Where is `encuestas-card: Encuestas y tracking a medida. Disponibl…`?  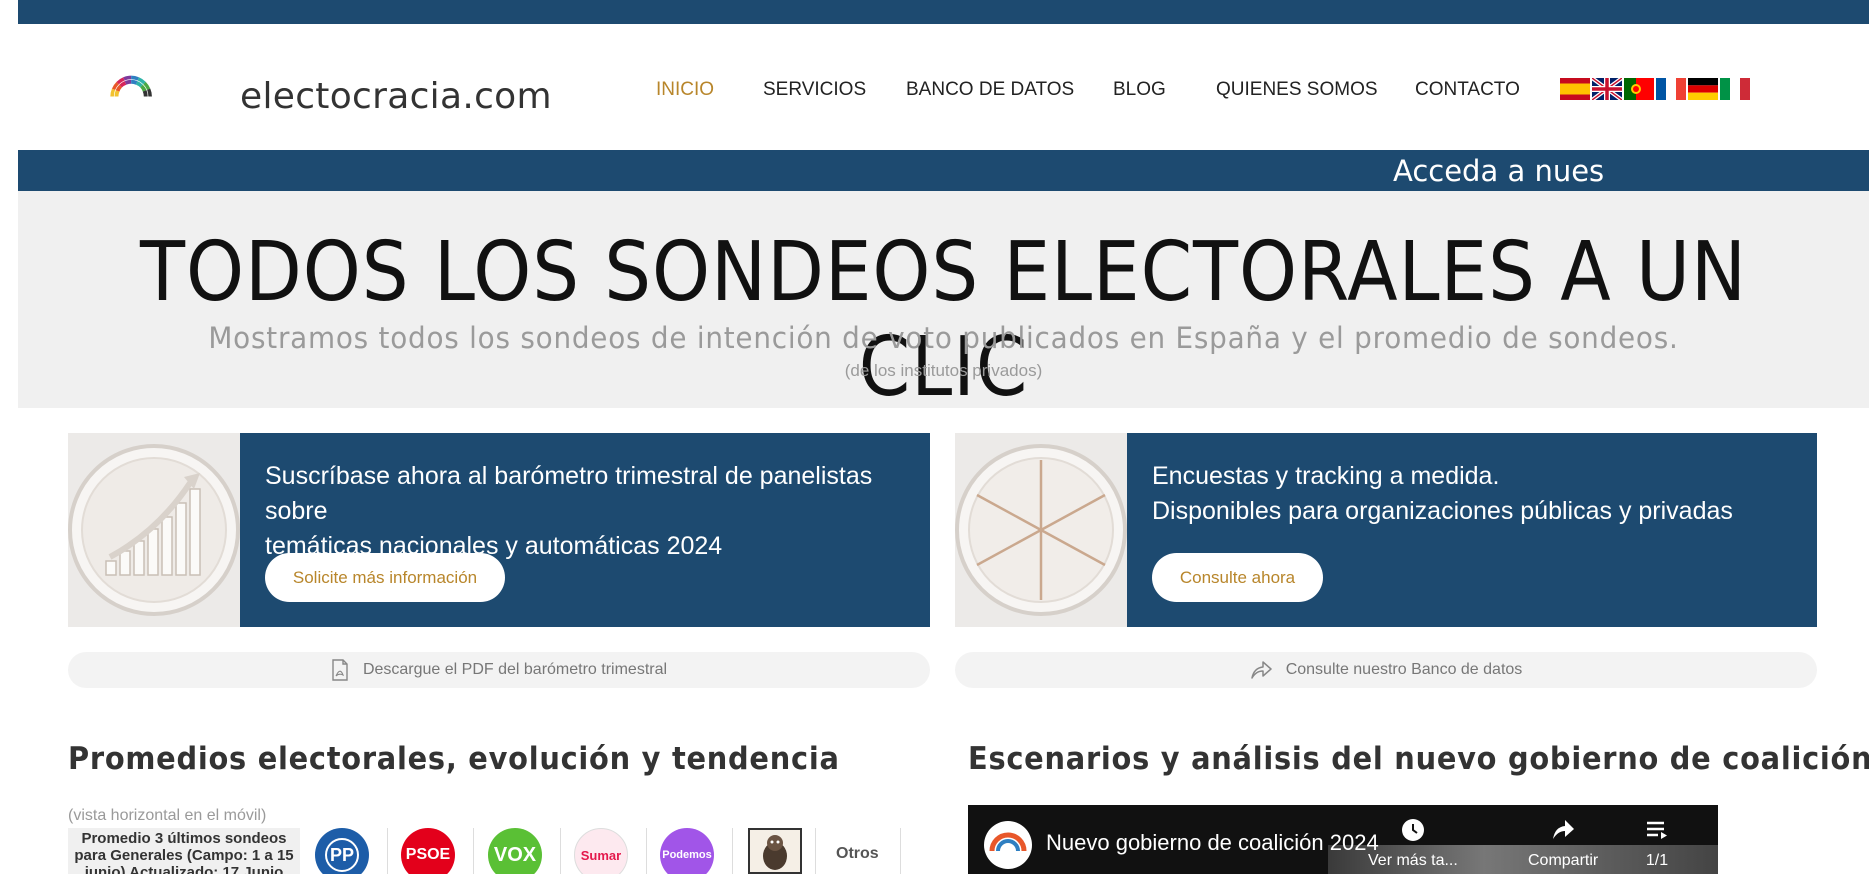
encuestas-card: Encuestas y tracking a medida. Disponibl… is located at coordinates (1386, 530).